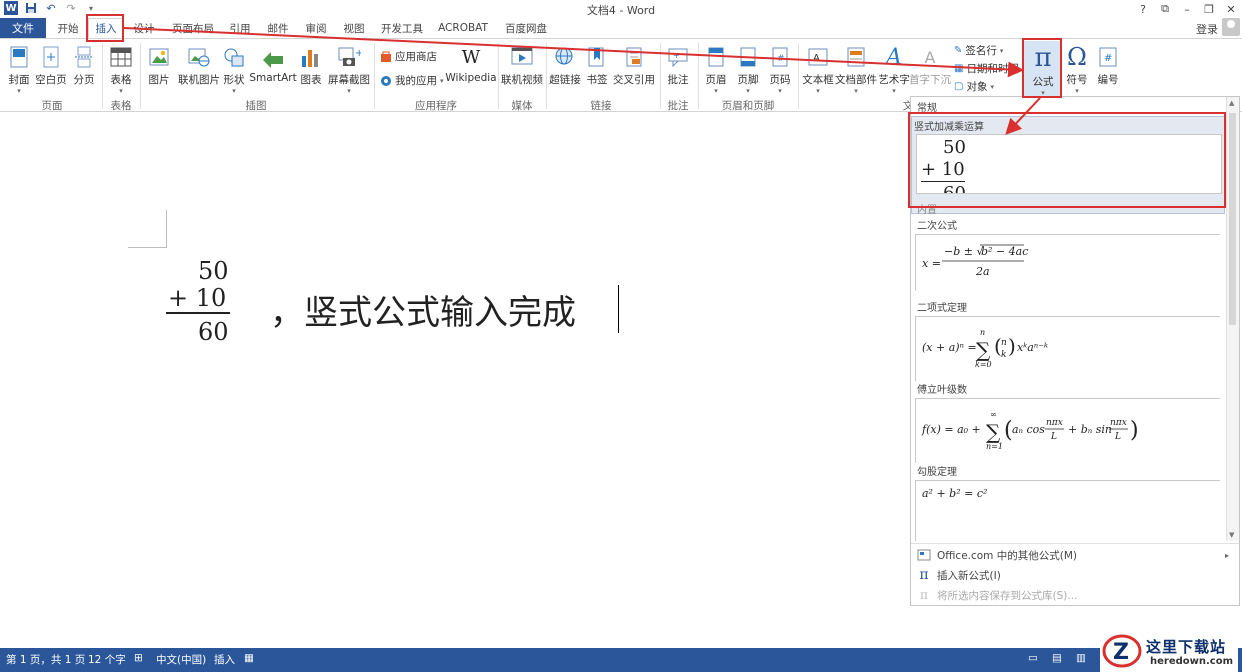  Describe the element at coordinates (181, 659) in the screenshot. I see `status-language: 中文(中国)` at that location.